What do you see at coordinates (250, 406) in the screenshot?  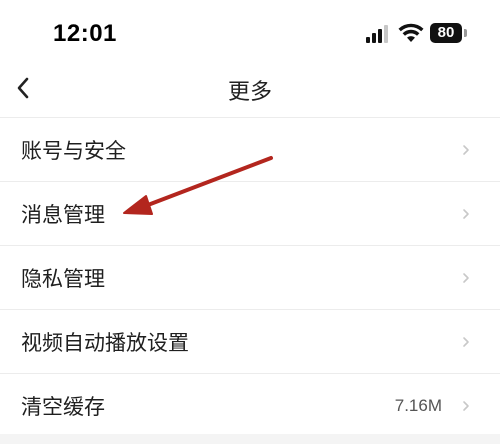 I see `settings-item-clear-cache: 清空缓存 7.16M` at bounding box center [250, 406].